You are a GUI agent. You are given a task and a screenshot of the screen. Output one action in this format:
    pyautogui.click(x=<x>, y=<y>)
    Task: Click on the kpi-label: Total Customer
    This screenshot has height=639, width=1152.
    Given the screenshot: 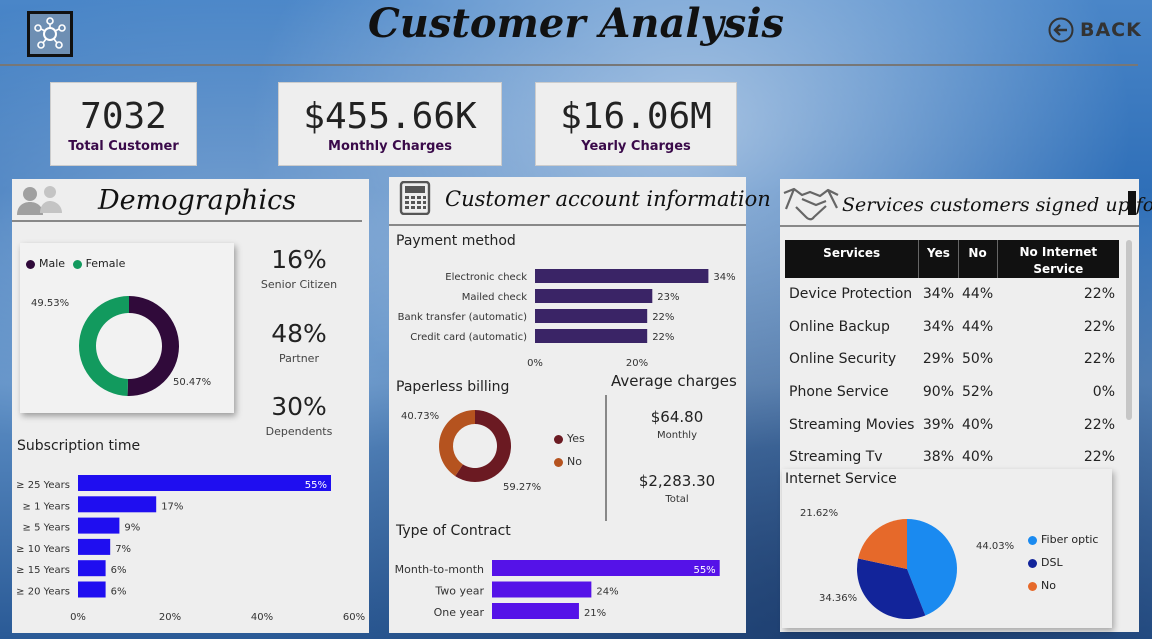 What is the action you would take?
    pyautogui.click(x=123, y=146)
    